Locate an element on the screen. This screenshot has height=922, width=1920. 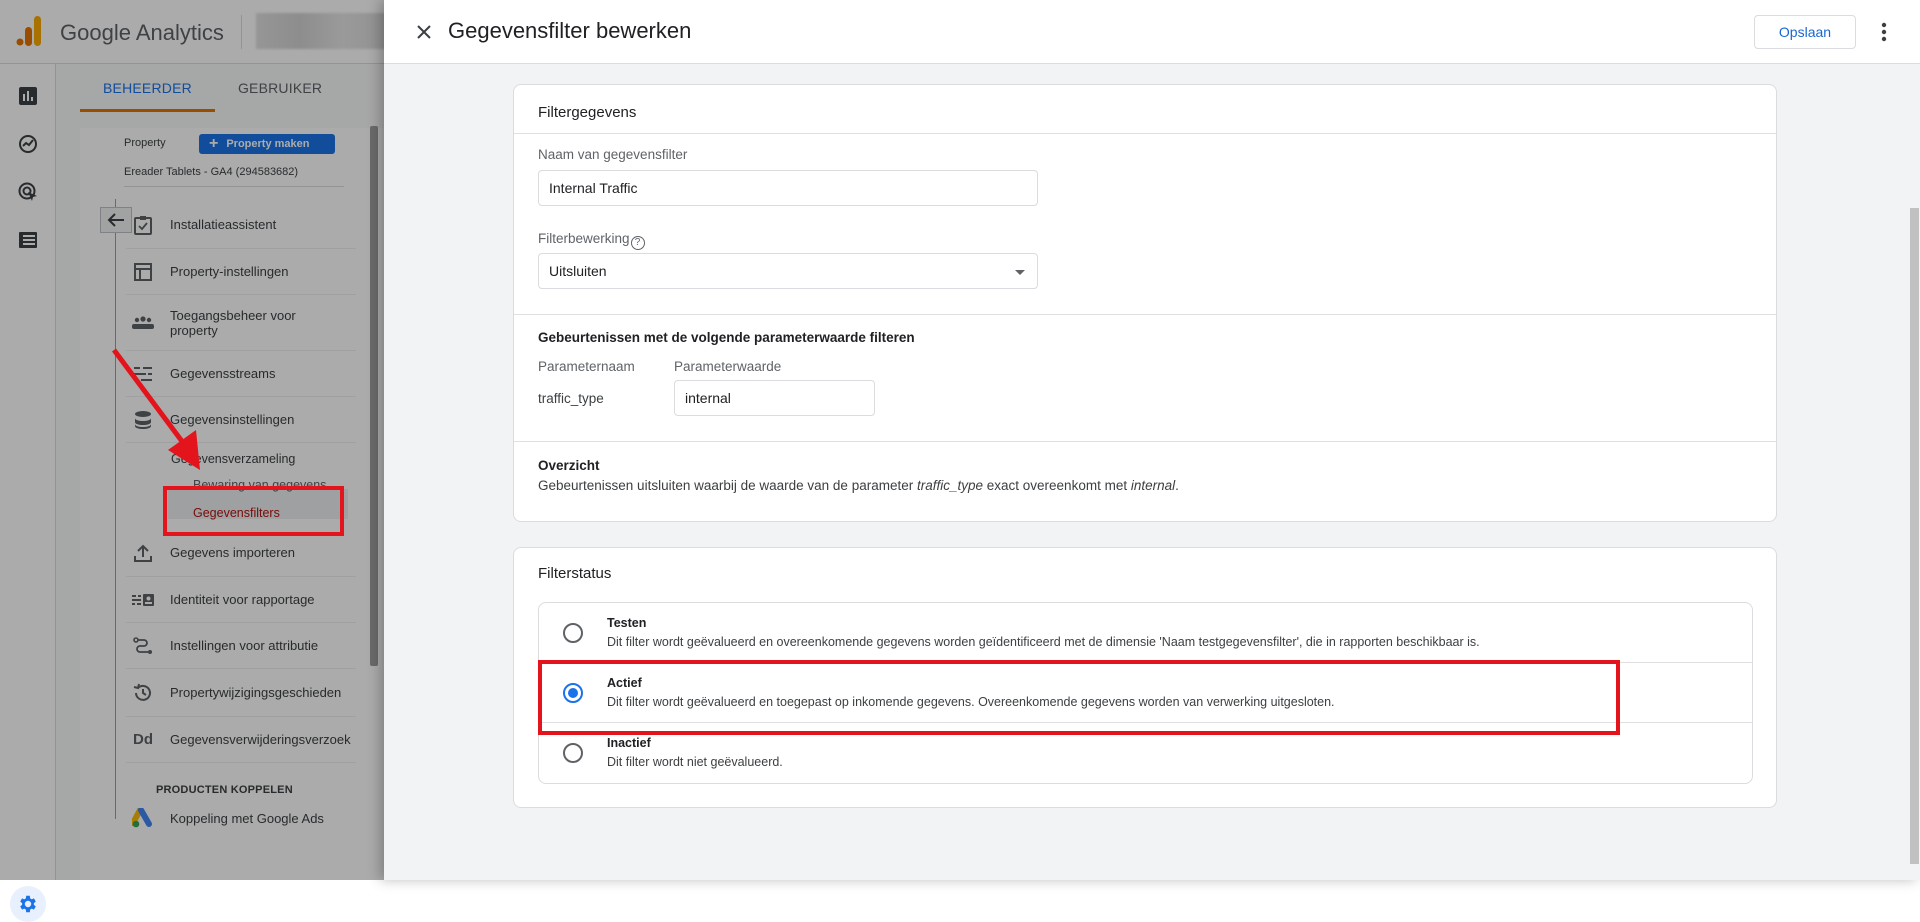
radio-option-label: Inactief is located at coordinates (629, 743).